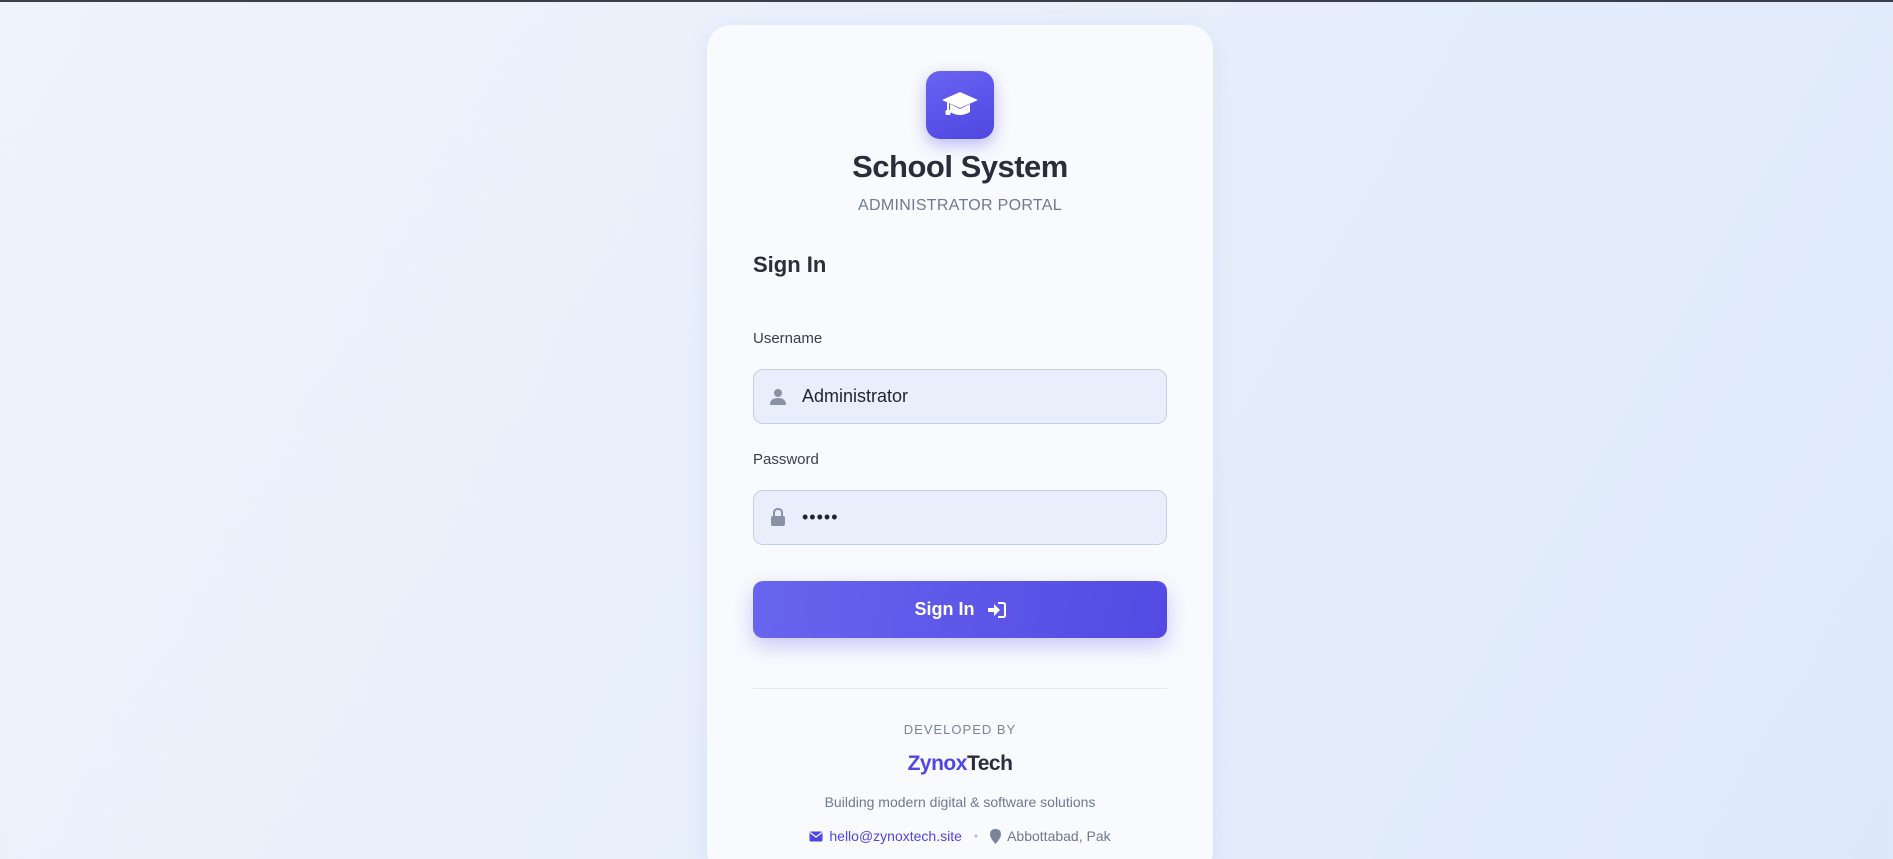  Describe the element at coordinates (996, 609) in the screenshot. I see `sign-in-arrow-icon` at that location.